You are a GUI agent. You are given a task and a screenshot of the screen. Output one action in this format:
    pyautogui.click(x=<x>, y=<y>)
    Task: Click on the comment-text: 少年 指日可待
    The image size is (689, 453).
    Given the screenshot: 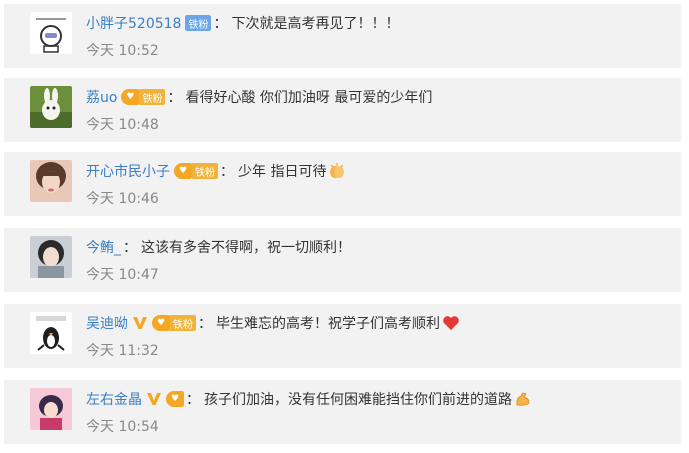 What is the action you would take?
    pyautogui.click(x=282, y=172)
    